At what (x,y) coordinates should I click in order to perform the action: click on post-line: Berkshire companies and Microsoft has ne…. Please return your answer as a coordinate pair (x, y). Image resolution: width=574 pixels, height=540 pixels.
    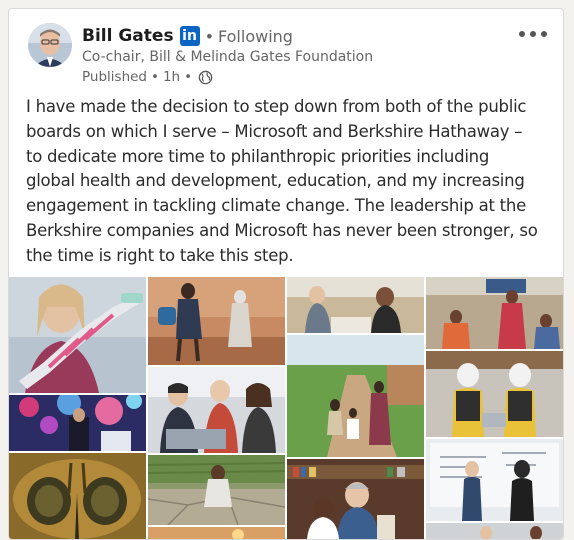
    Looking at the image, I should click on (282, 230).